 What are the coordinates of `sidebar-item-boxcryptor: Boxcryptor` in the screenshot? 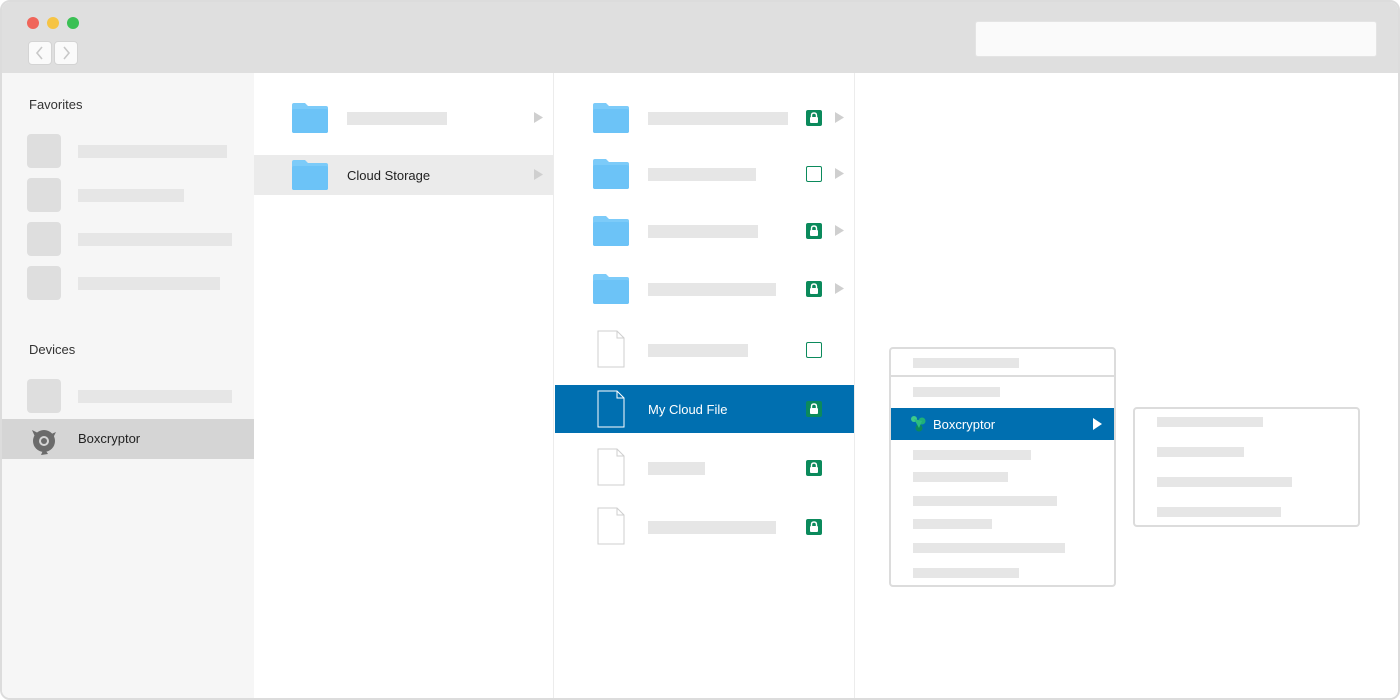 It's located at (128, 439).